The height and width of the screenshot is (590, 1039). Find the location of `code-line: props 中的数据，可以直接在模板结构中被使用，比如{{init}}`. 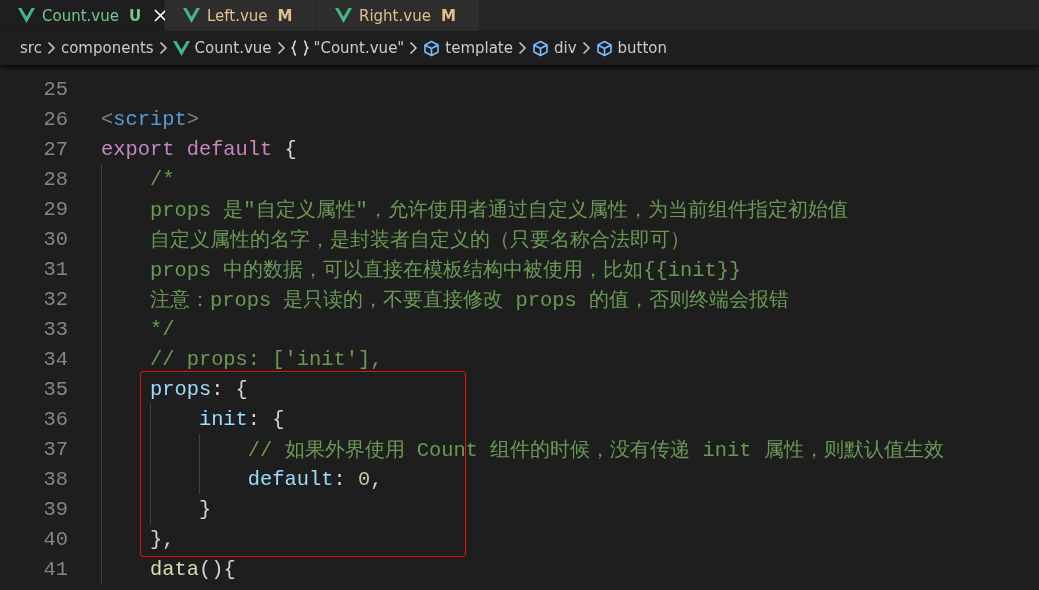

code-line: props 中的数据，可以直接在模板结构中被使用，比如{{init}} is located at coordinates (445, 270).